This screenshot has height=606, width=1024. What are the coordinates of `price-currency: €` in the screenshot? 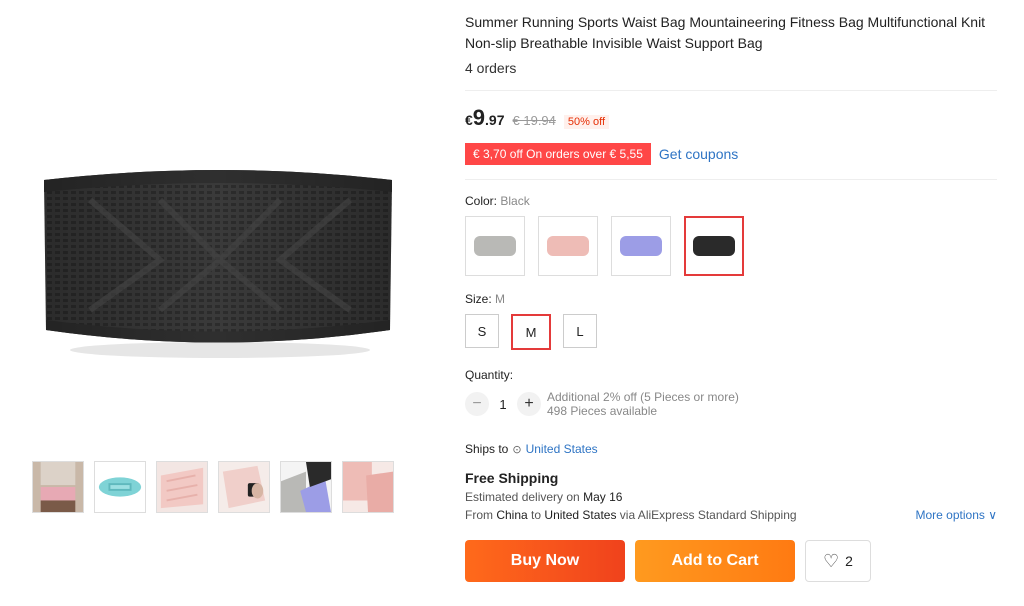 It's located at (469, 120).